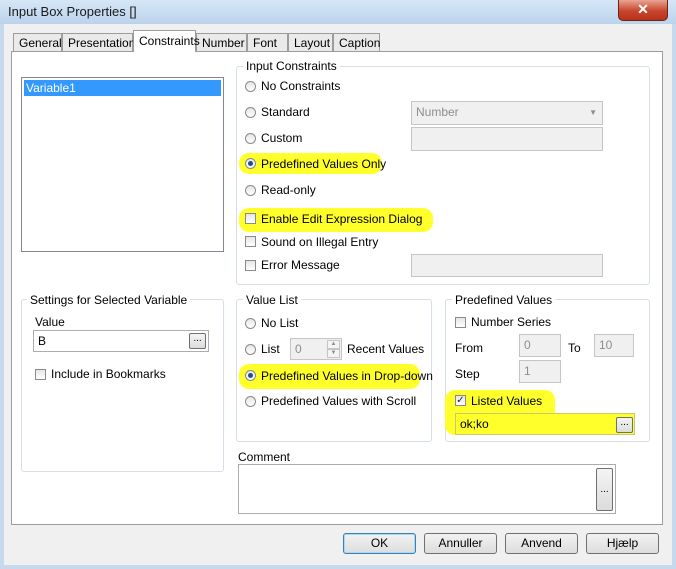  Describe the element at coordinates (507, 401) in the screenshot. I see `listed-values-label: Listed Values` at that location.